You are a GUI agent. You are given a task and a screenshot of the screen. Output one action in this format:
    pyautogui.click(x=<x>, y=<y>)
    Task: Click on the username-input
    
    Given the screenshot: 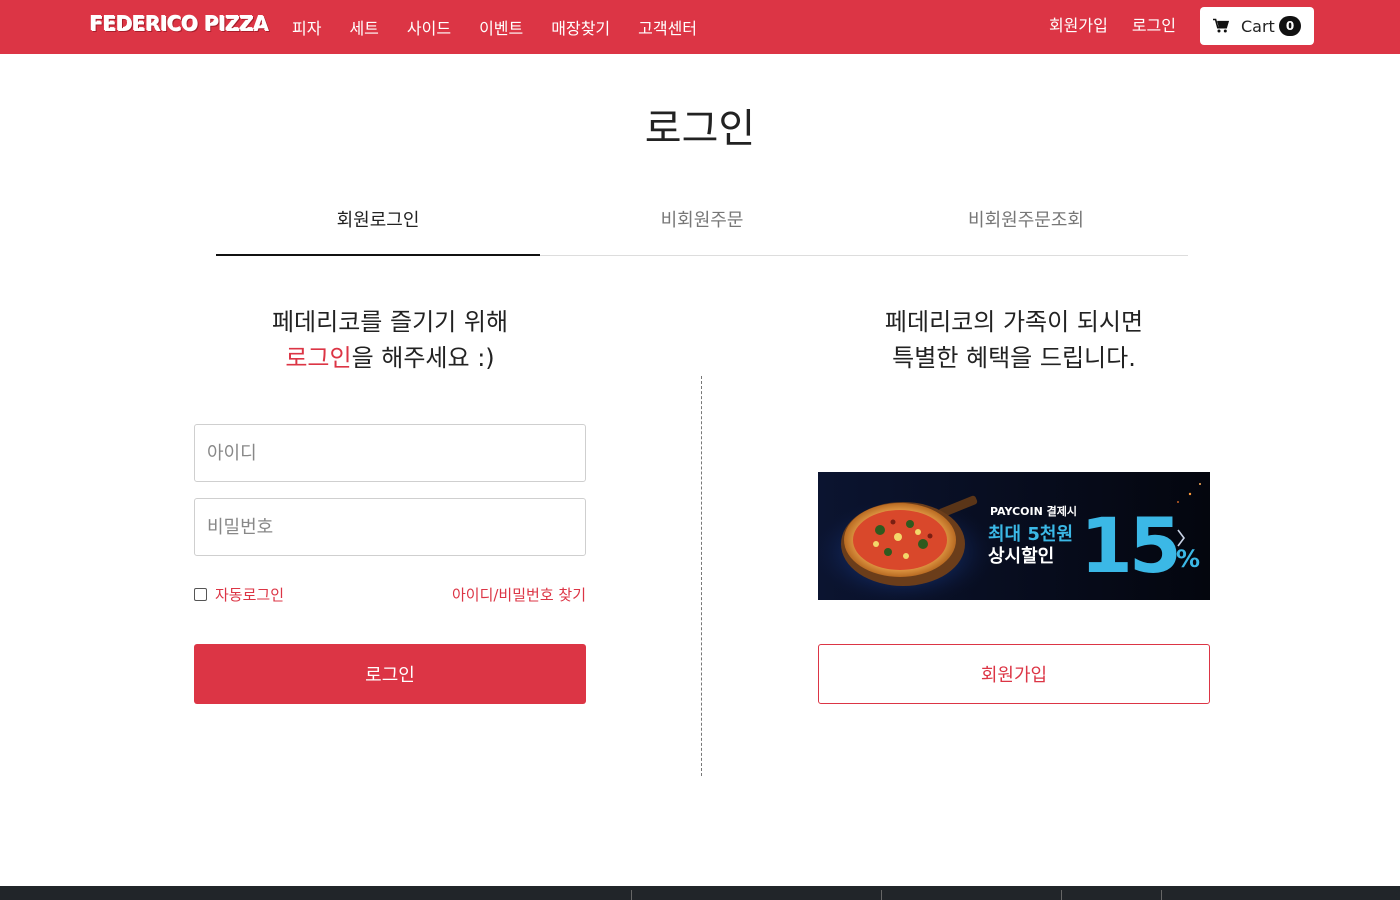 What is the action you would take?
    pyautogui.click(x=390, y=453)
    